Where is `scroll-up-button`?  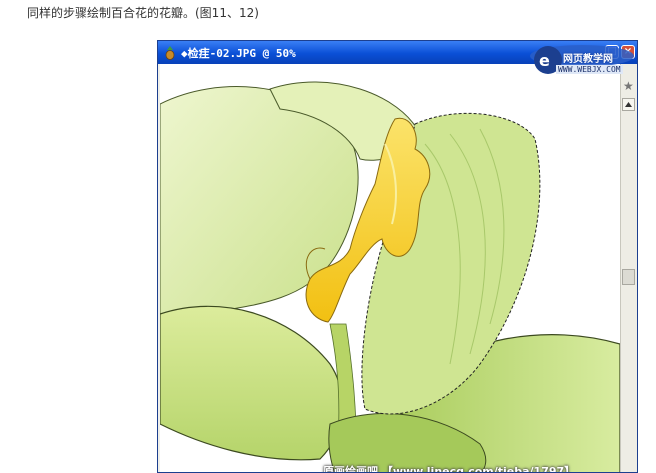
scroll-up-button is located at coordinates (628, 104).